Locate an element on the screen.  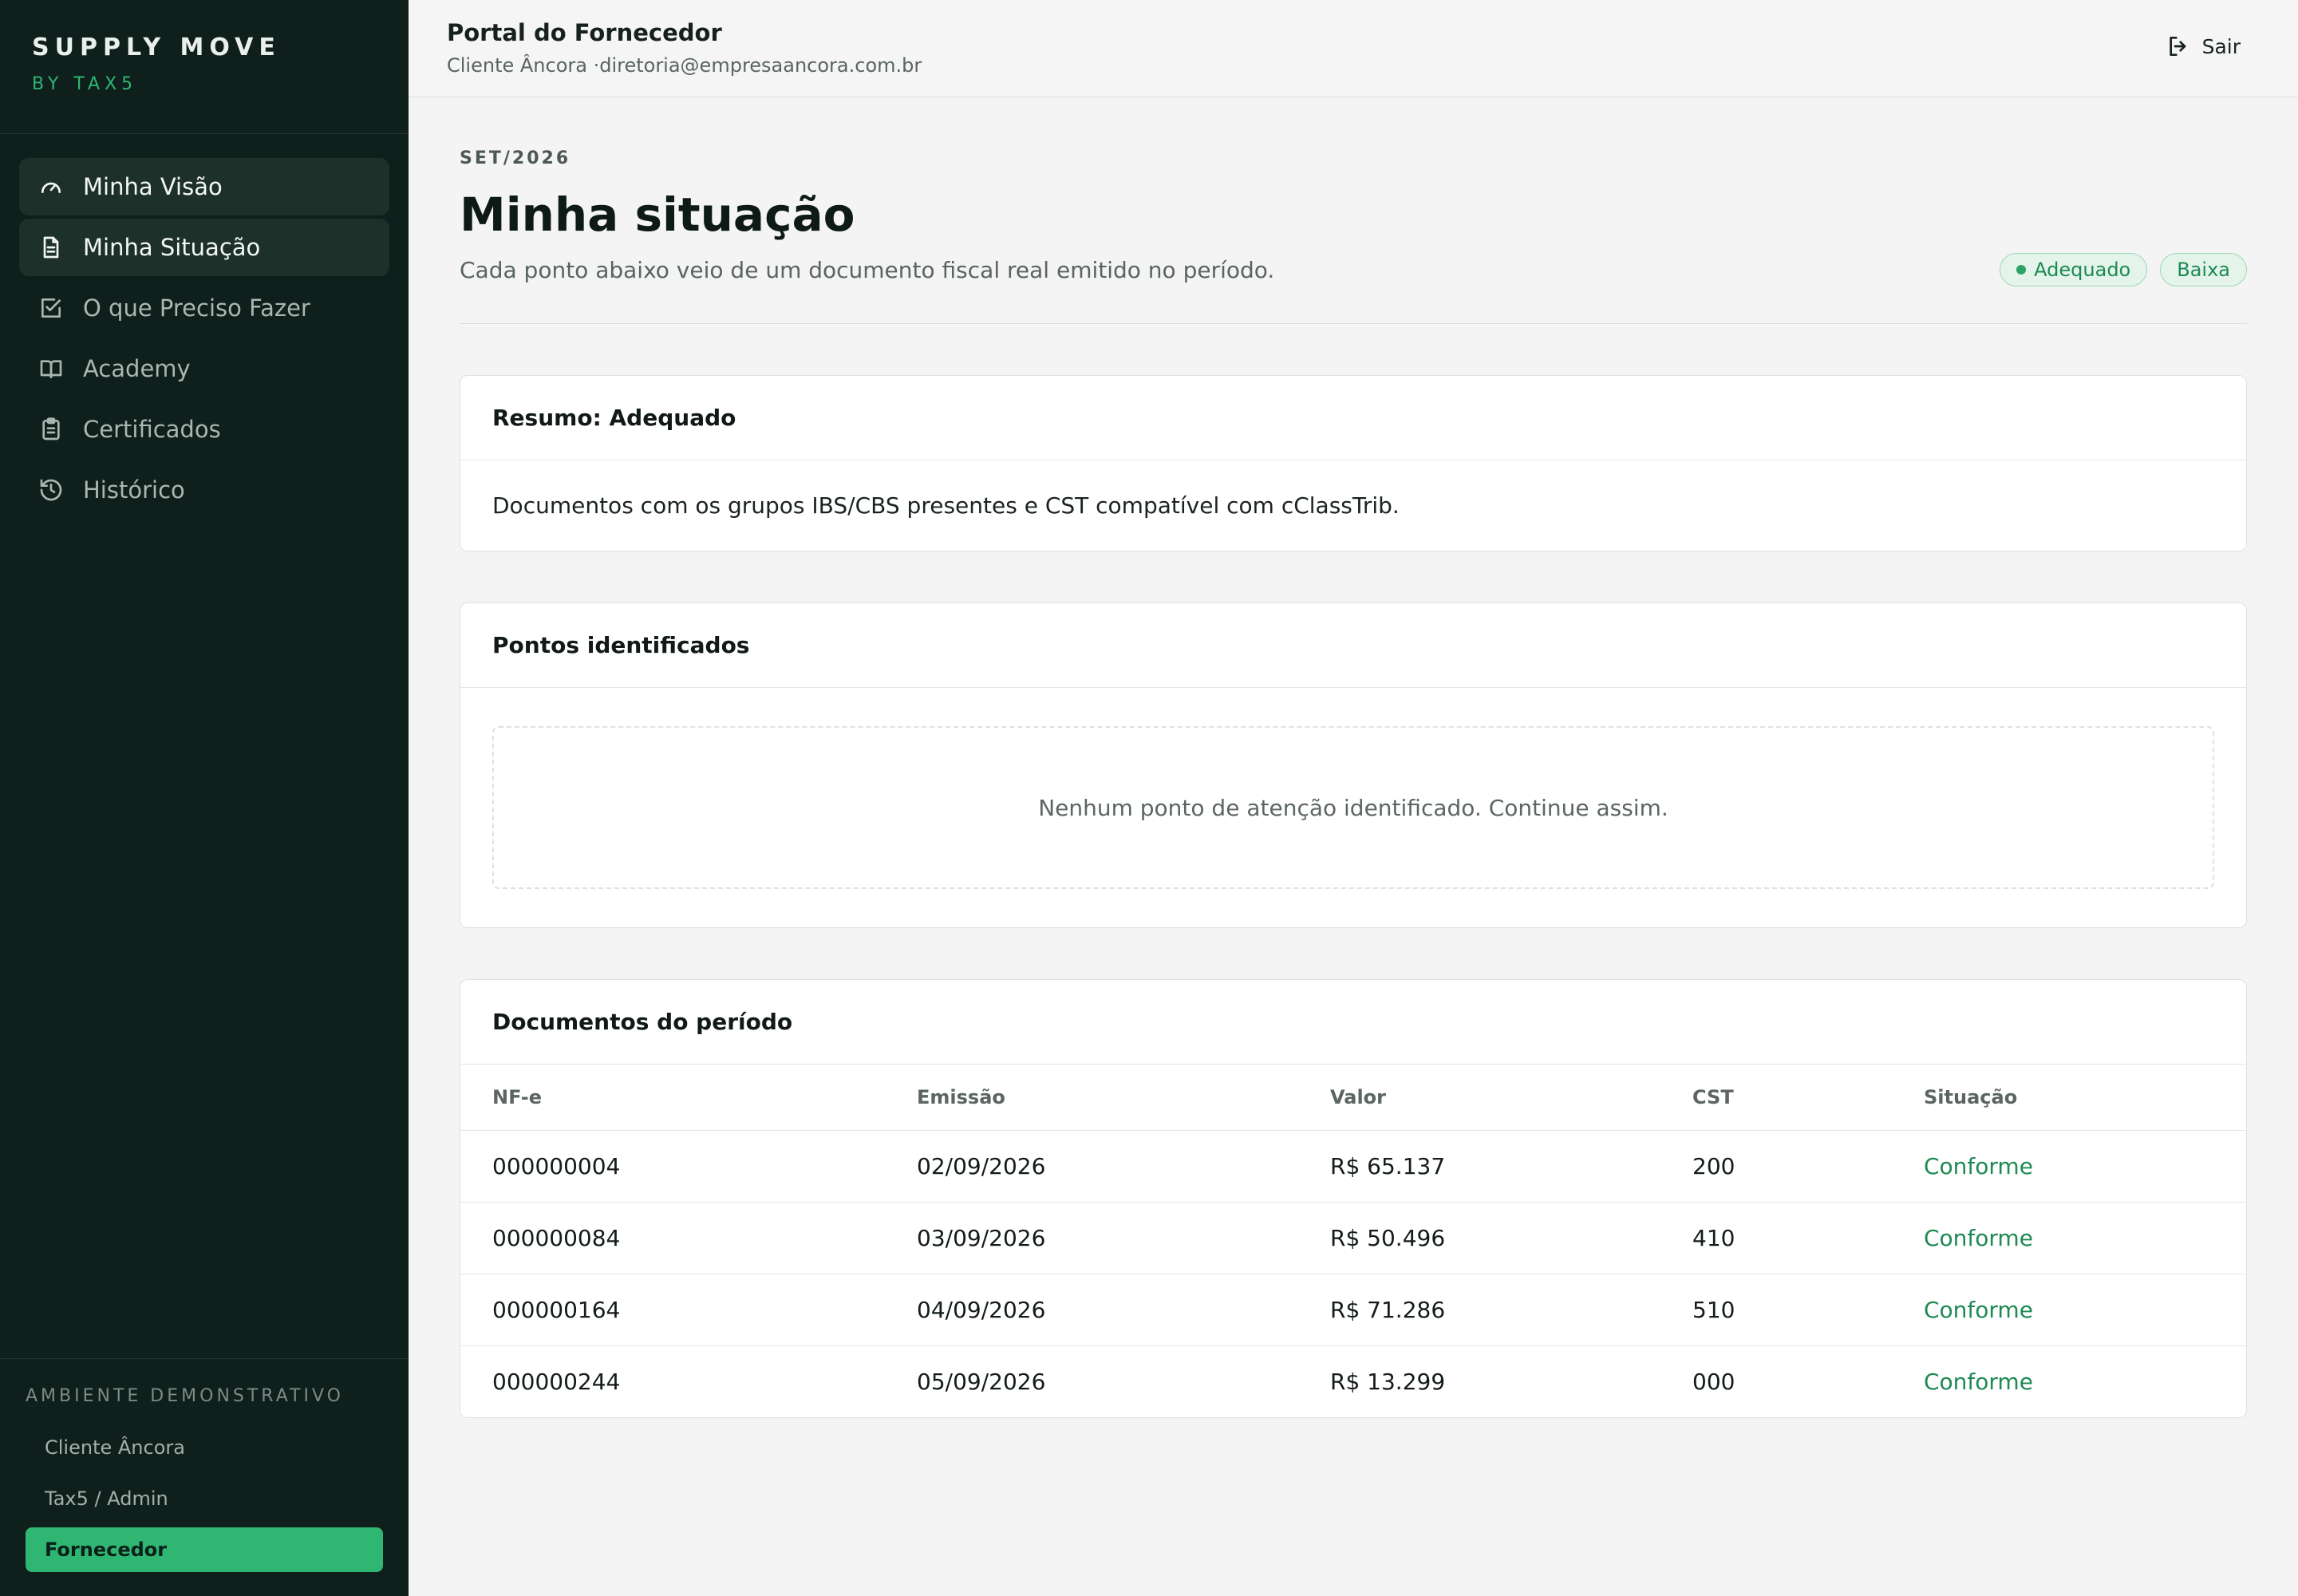
sidebar-item-minha-situacao: Minha Situação is located at coordinates (204, 247).